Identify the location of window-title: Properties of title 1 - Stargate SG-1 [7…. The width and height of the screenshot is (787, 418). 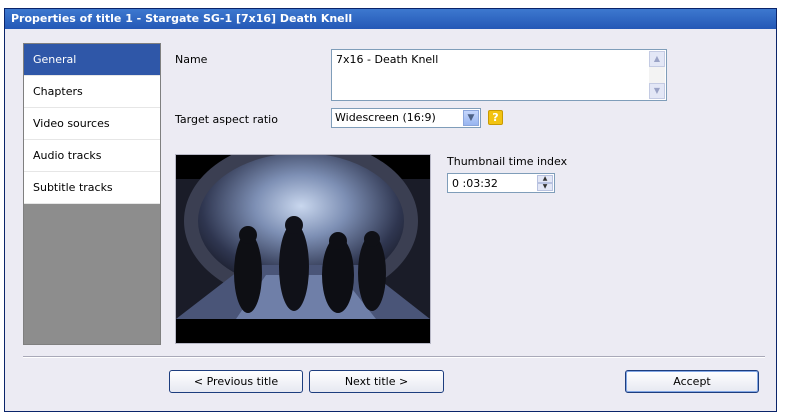
(390, 19).